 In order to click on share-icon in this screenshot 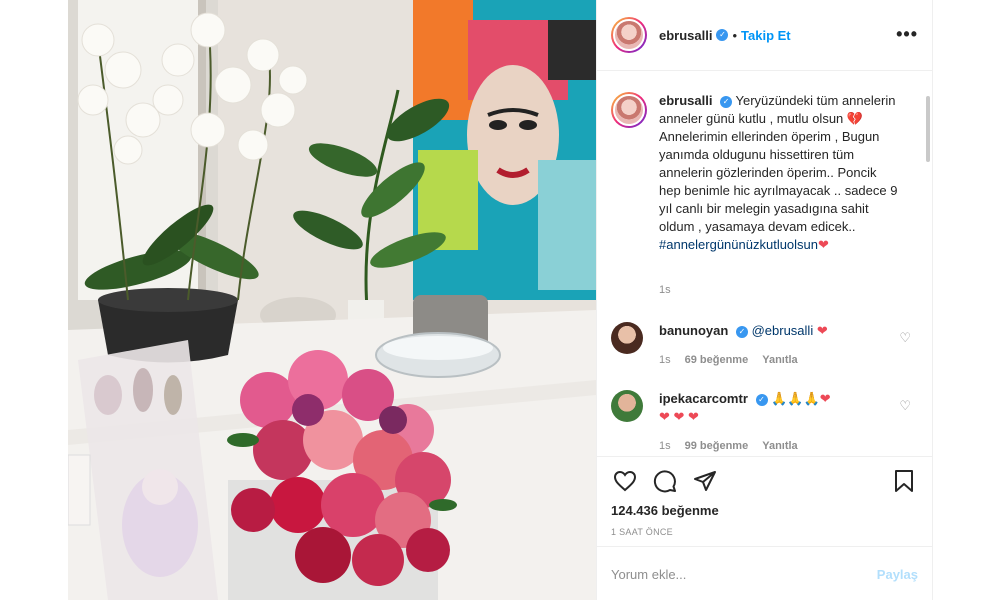, I will do `click(705, 481)`.